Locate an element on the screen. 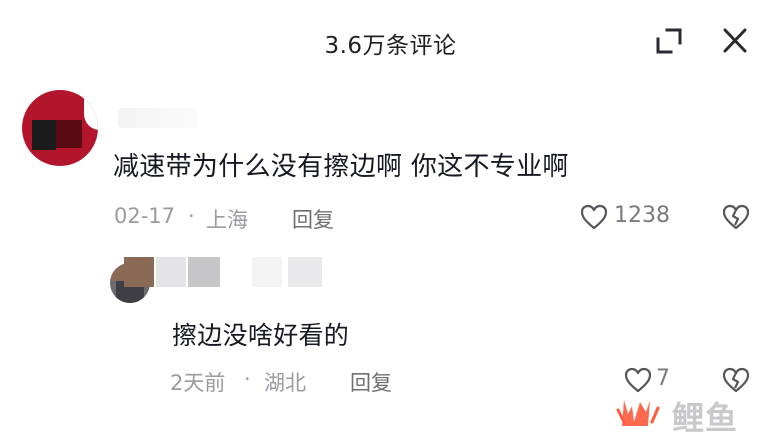  comment-text: 减速带为什么没有擦边啊 你这不专业啊 is located at coordinates (341, 167).